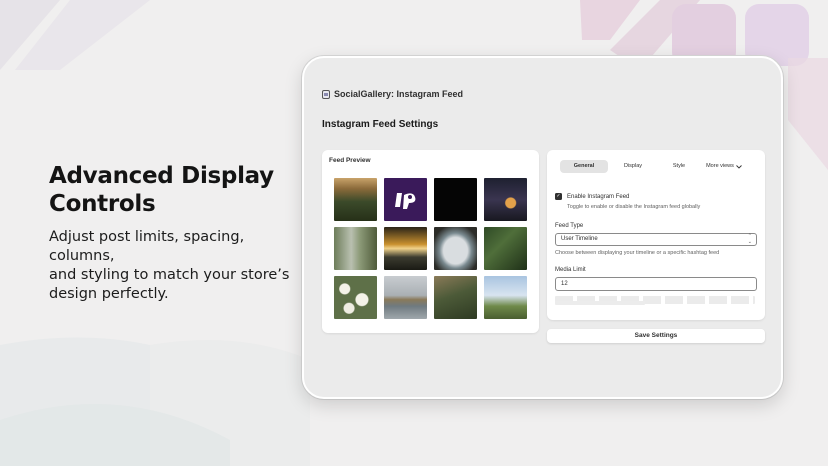  I want to click on thumbnail-brand-logo, so click(405, 199).